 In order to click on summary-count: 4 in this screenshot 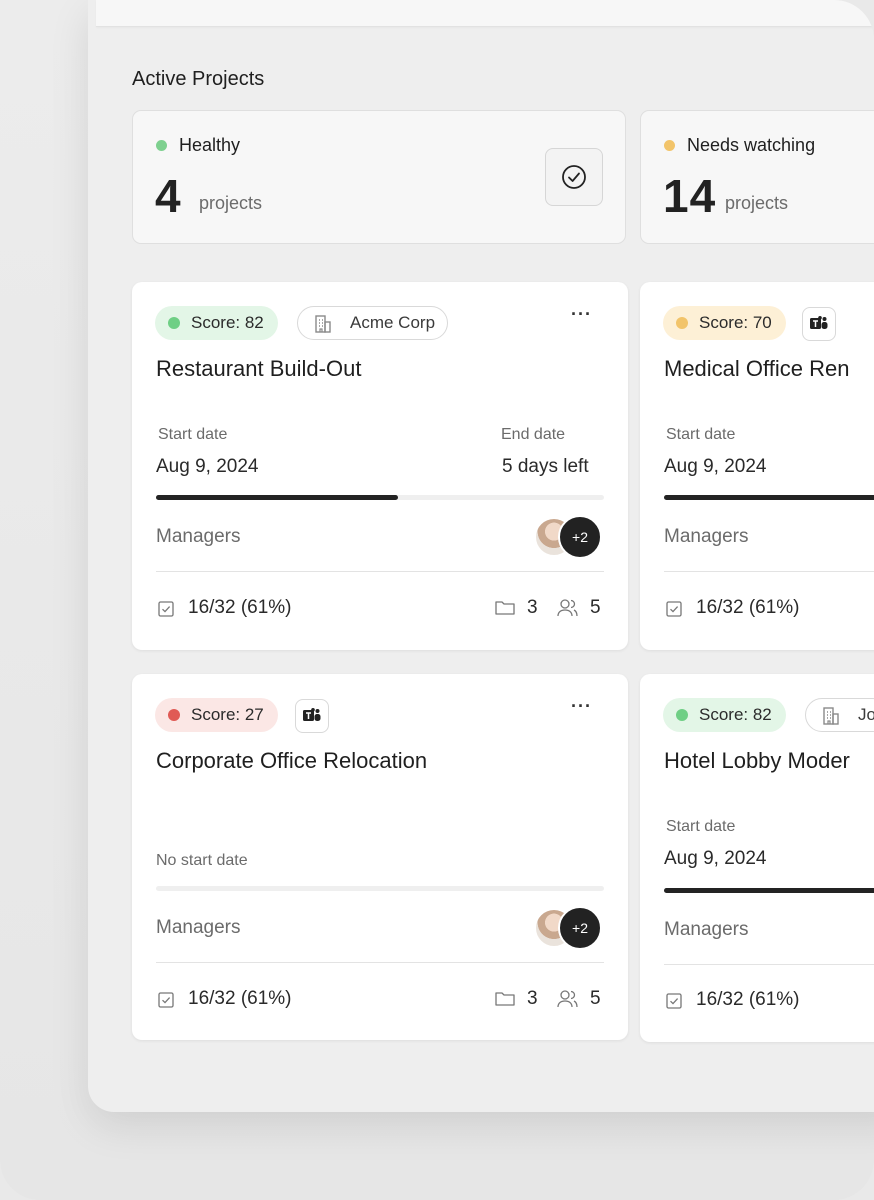, I will do `click(168, 196)`.